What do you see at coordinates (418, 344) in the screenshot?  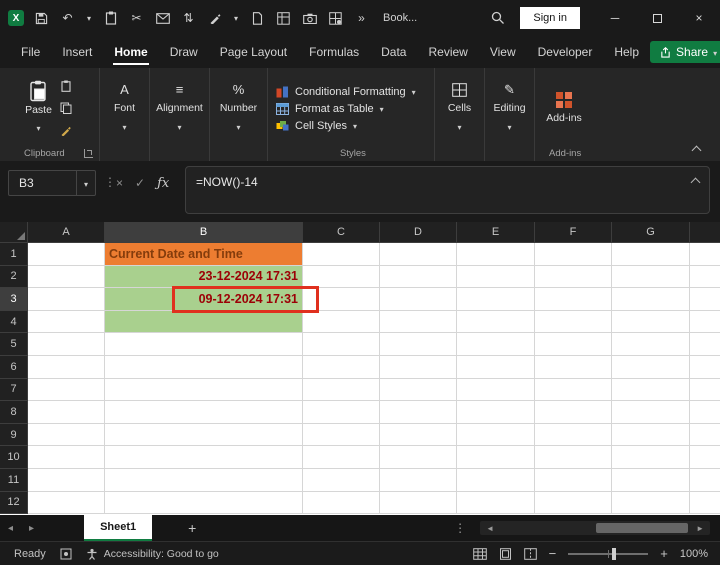 I see `cell-D5` at bounding box center [418, 344].